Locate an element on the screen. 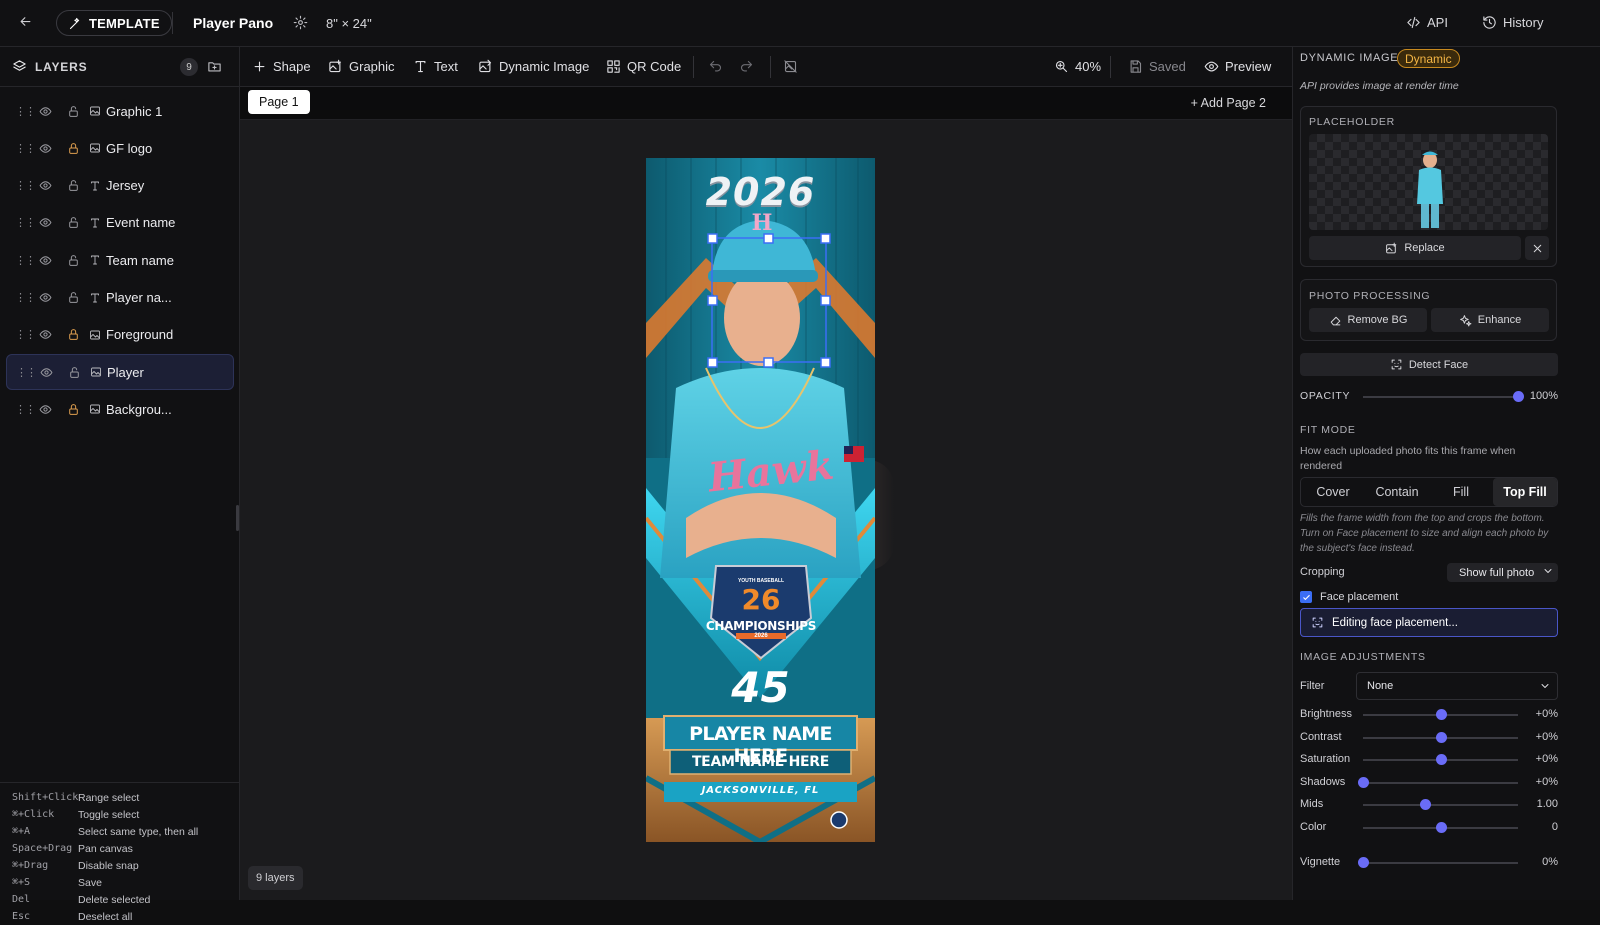 This screenshot has height=925, width=1600. zoom-control: 40% is located at coordinates (1077, 66).